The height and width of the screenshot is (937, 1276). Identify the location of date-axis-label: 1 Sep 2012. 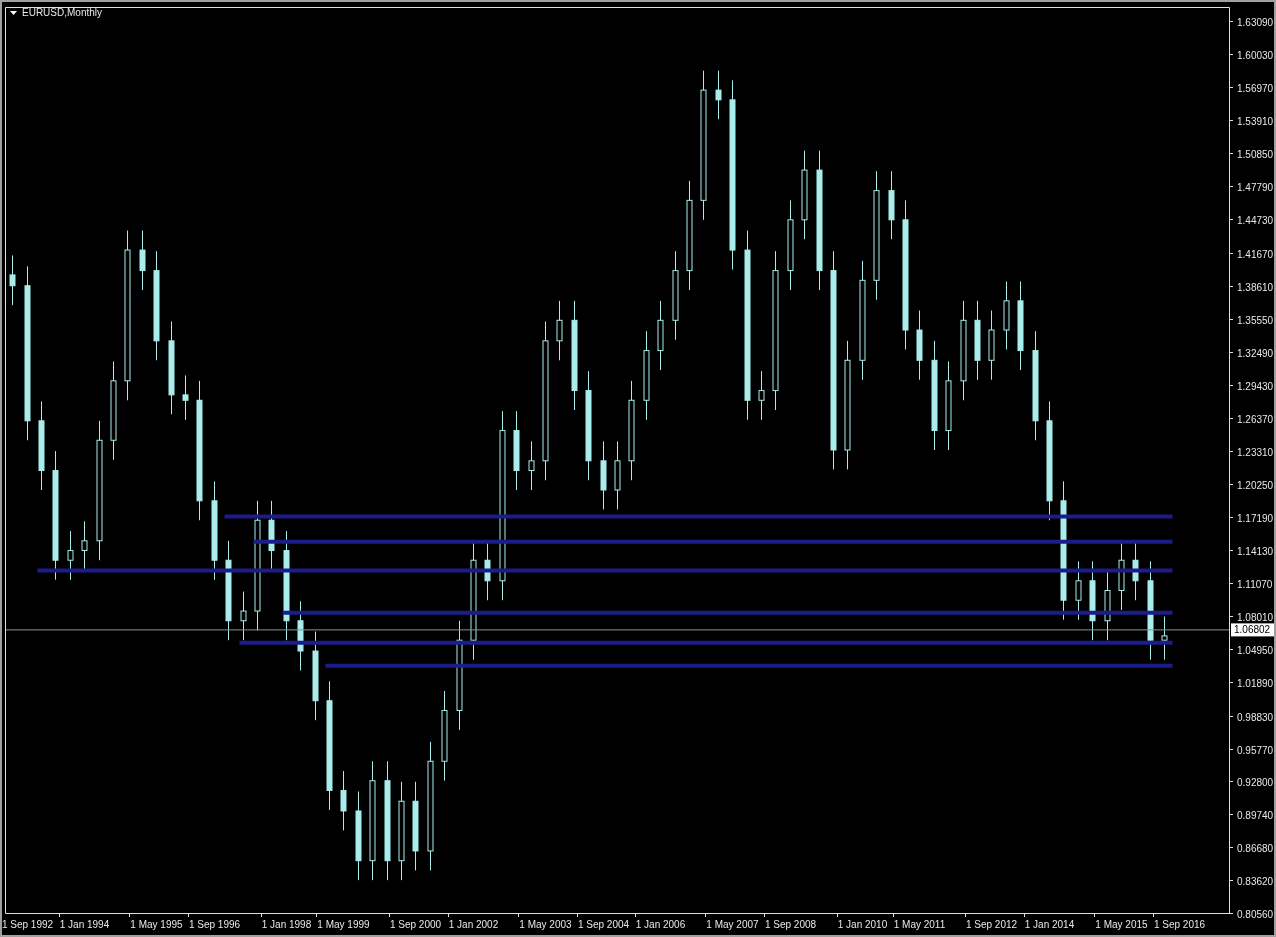
(991, 924).